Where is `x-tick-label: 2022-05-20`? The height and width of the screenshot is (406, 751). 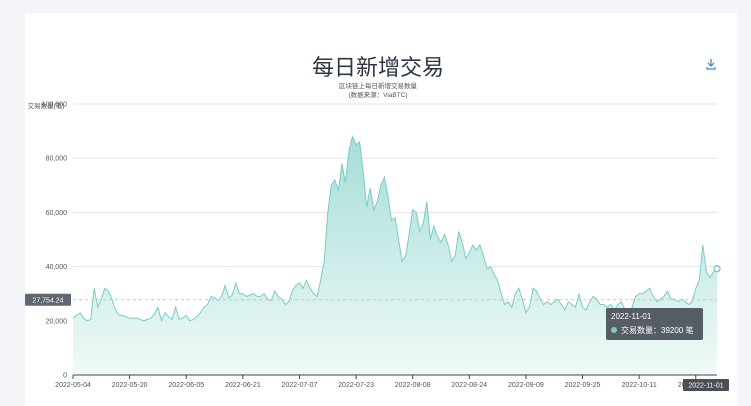
x-tick-label: 2022-05-20 is located at coordinates (130, 385).